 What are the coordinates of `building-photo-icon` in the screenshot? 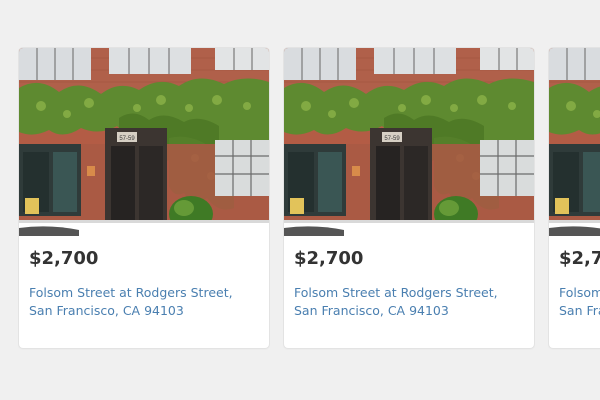 It's located at (574, 142).